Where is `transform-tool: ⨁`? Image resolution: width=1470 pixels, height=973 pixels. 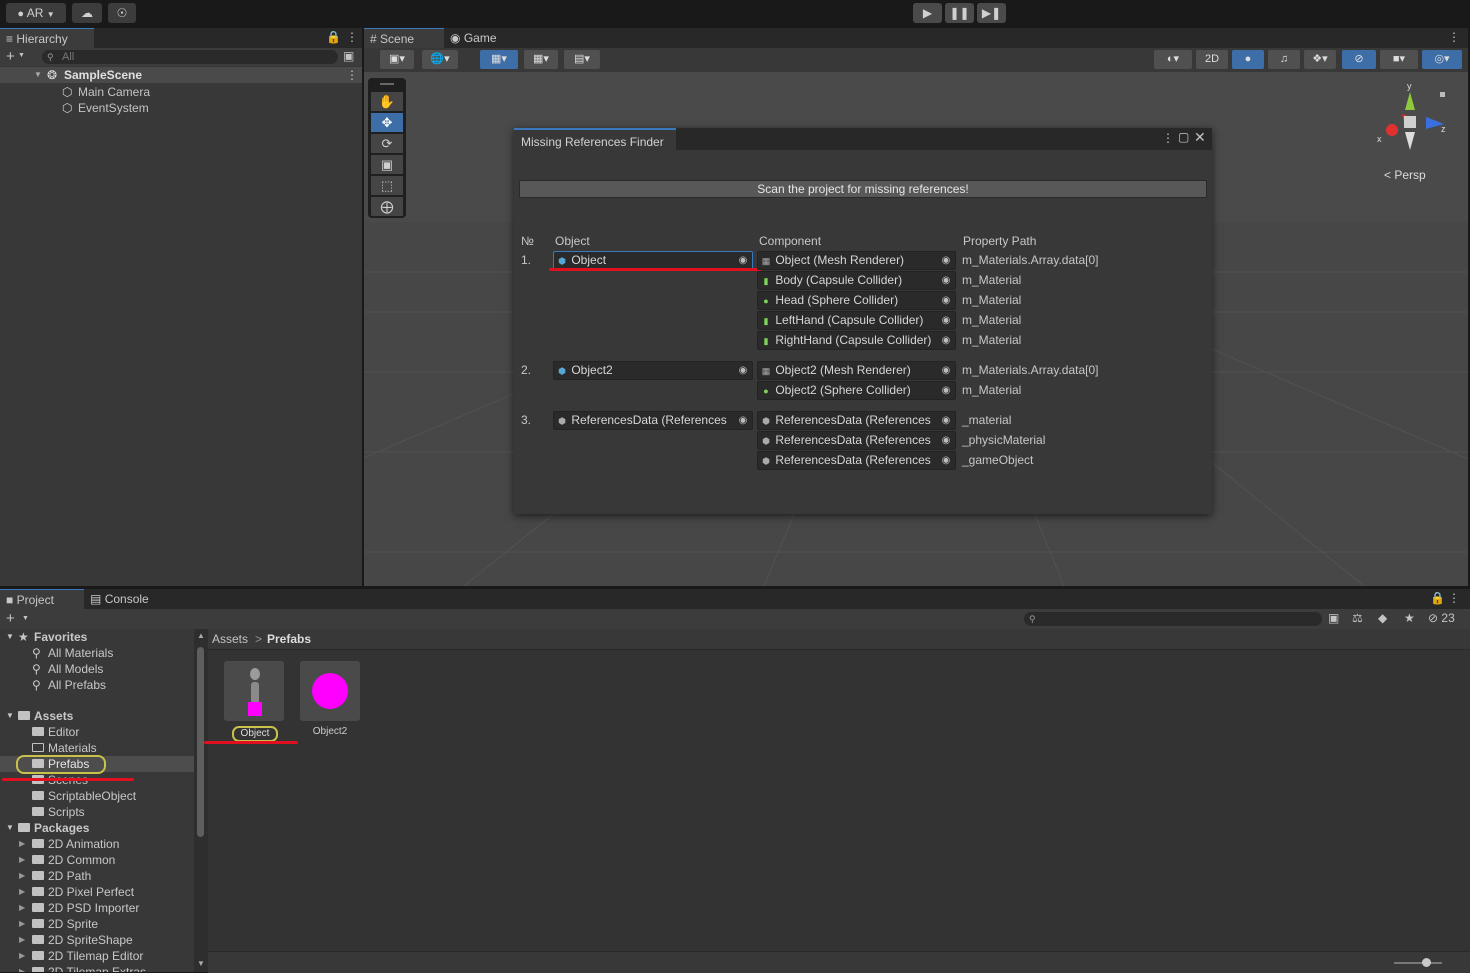
transform-tool: ⨁ is located at coordinates (387, 206).